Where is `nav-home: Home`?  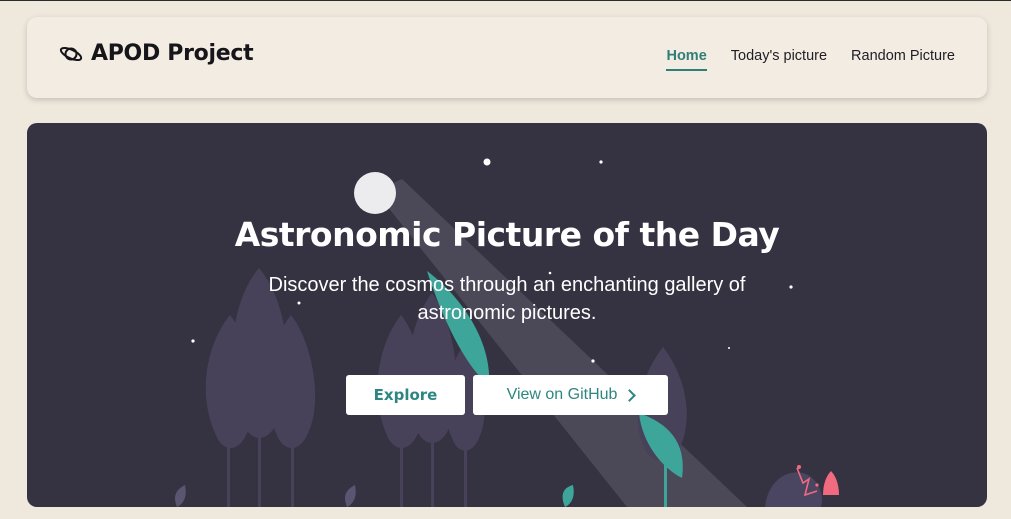 nav-home: Home is located at coordinates (686, 59).